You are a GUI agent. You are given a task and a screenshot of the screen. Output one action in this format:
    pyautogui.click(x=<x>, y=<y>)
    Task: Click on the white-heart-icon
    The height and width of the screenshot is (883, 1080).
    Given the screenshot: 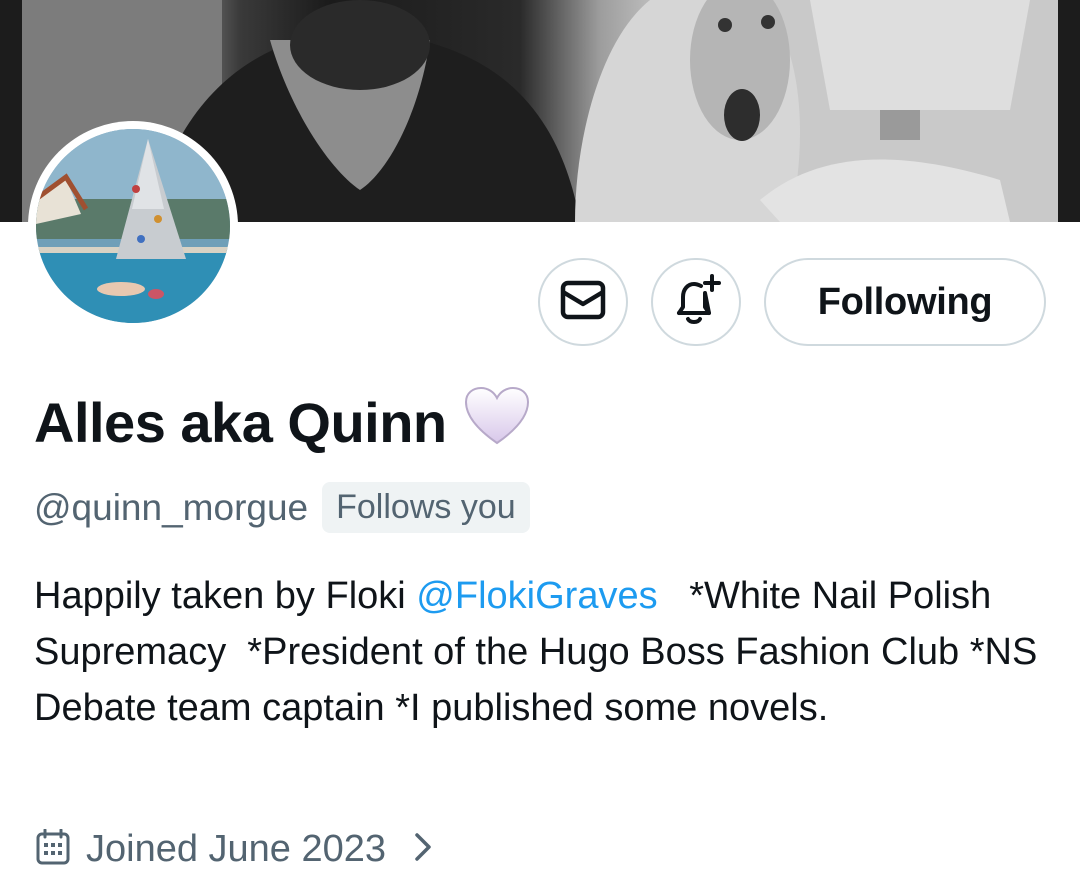 What is the action you would take?
    pyautogui.click(x=497, y=422)
    